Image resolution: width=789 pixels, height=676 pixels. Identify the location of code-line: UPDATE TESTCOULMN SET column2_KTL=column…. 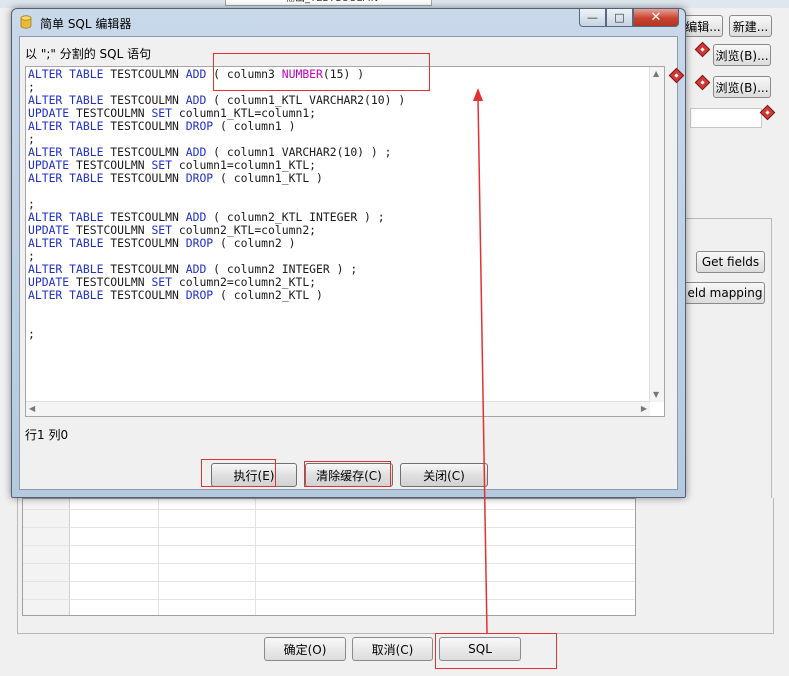
(172, 230).